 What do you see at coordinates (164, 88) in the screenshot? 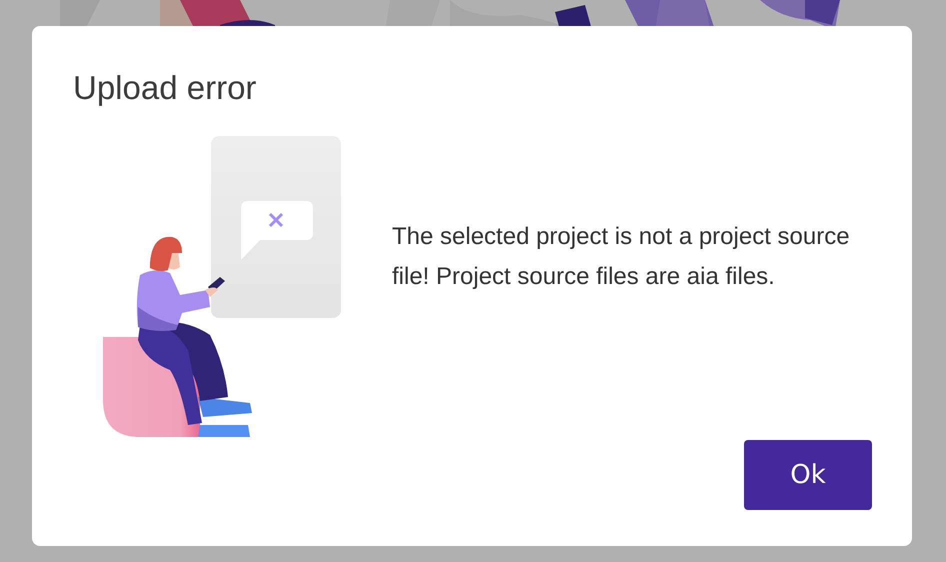
I see `dialog-title: Upload error` at bounding box center [164, 88].